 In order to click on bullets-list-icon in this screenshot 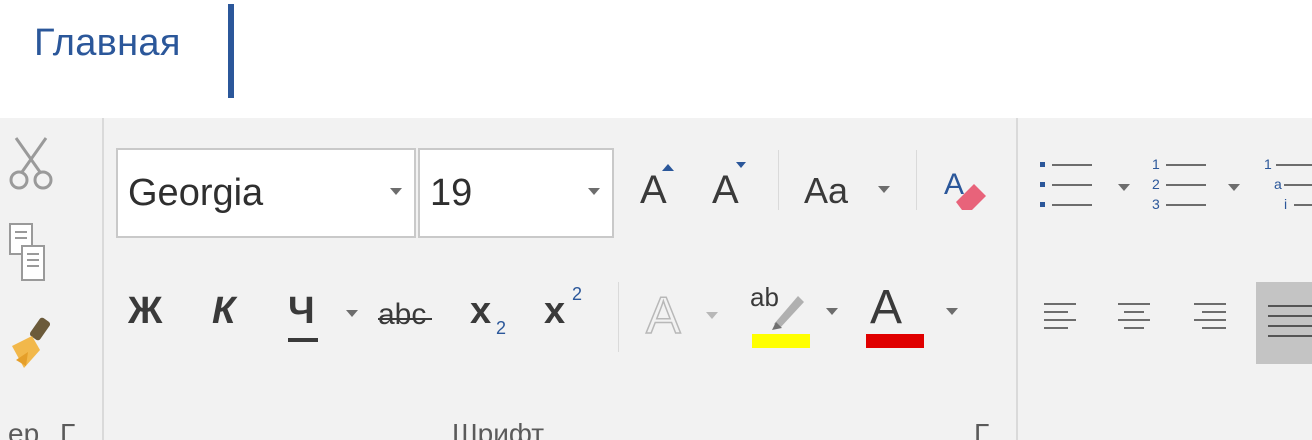, I will do `click(1066, 184)`.